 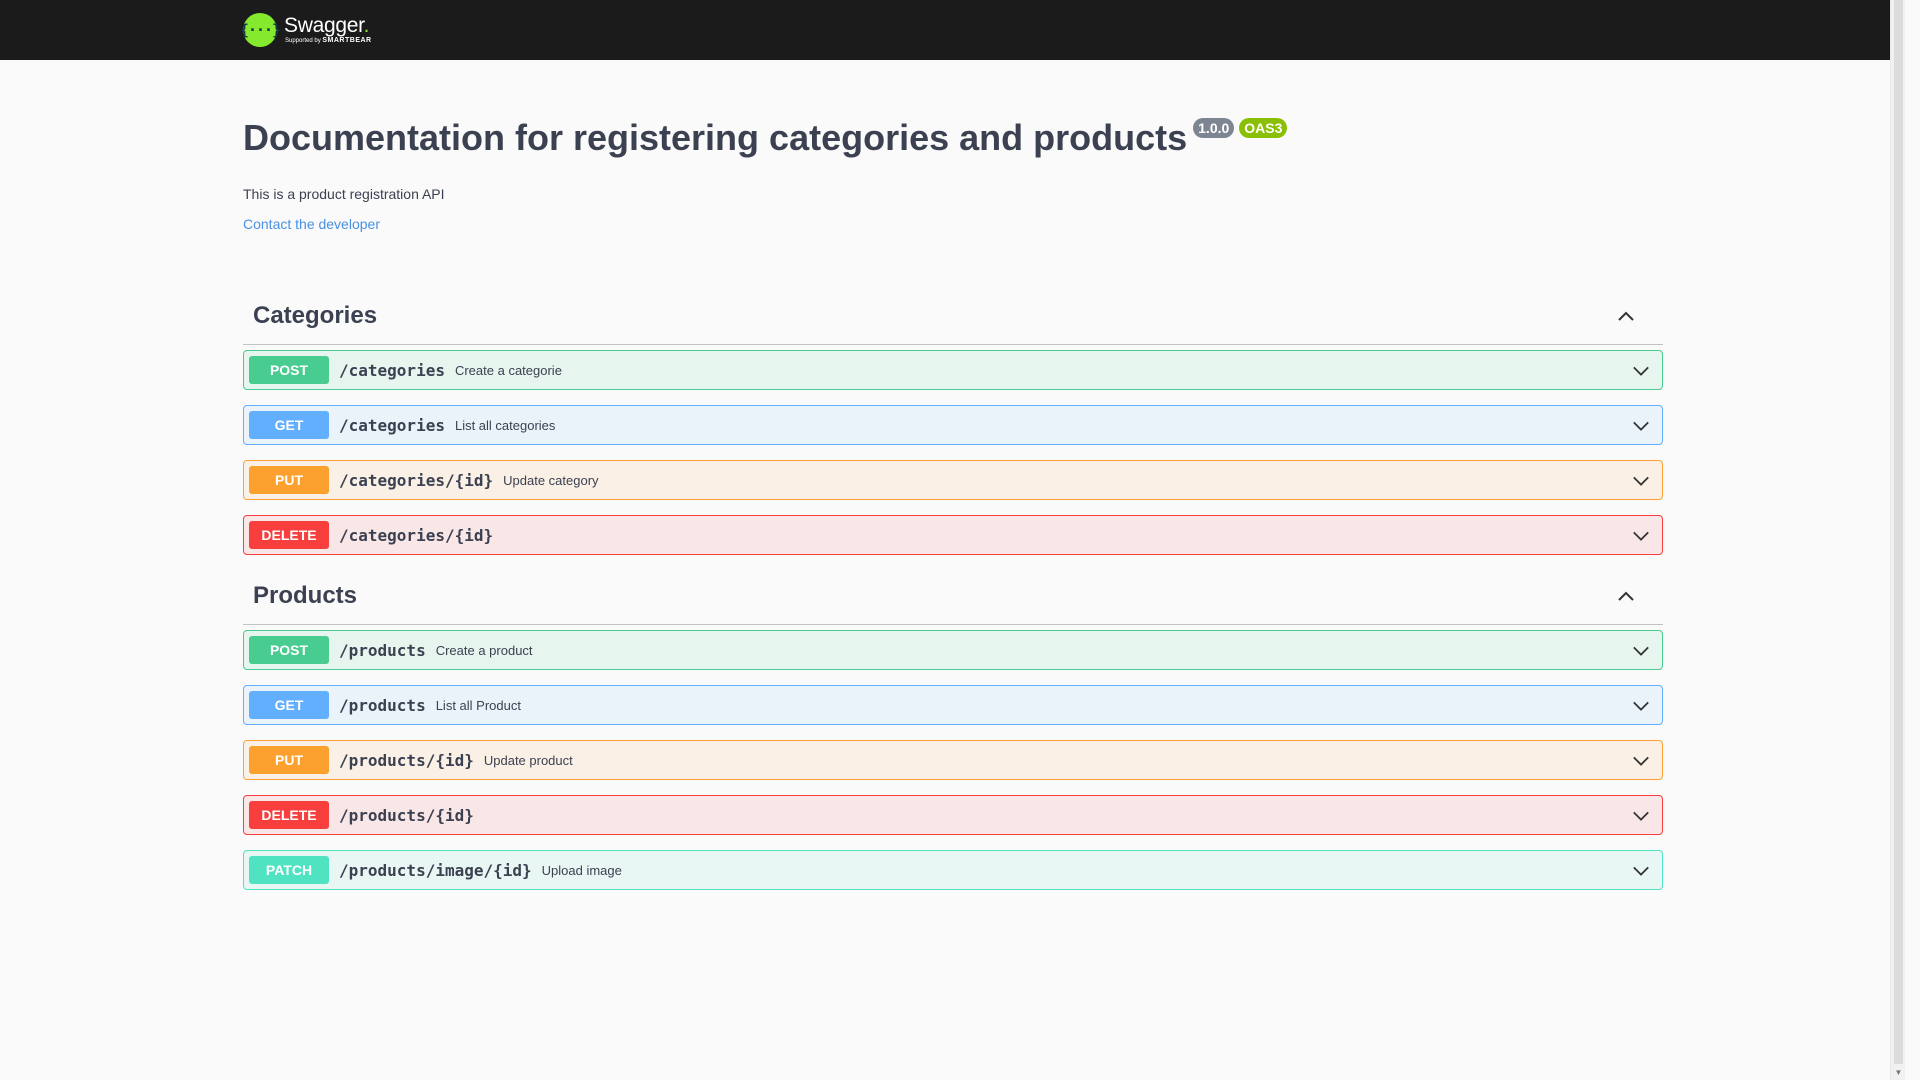 What do you see at coordinates (953, 815) in the screenshot?
I see `operation-delete-row: DELETE/products/{id}` at bounding box center [953, 815].